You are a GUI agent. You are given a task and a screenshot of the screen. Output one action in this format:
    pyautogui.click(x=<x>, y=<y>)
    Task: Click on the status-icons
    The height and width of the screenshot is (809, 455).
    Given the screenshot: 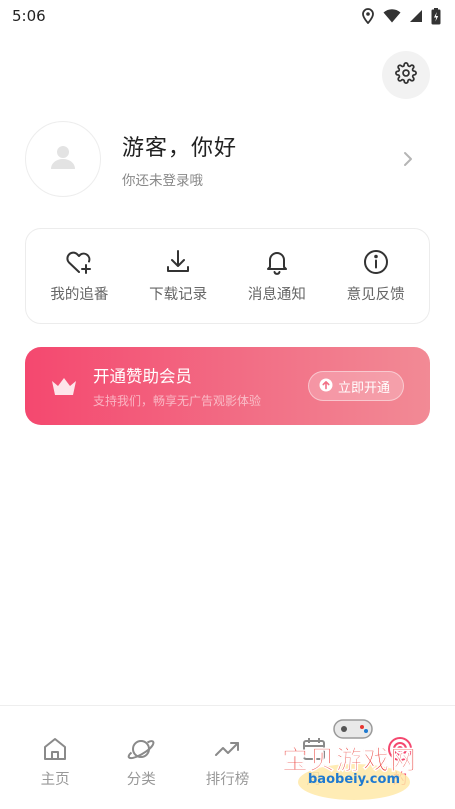 What is the action you would take?
    pyautogui.click(x=401, y=16)
    